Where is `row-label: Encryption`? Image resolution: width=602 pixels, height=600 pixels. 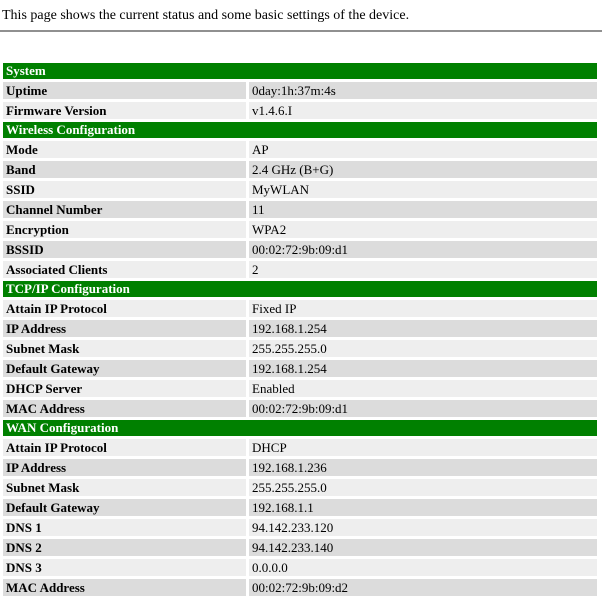
row-label: Encryption is located at coordinates (124, 229).